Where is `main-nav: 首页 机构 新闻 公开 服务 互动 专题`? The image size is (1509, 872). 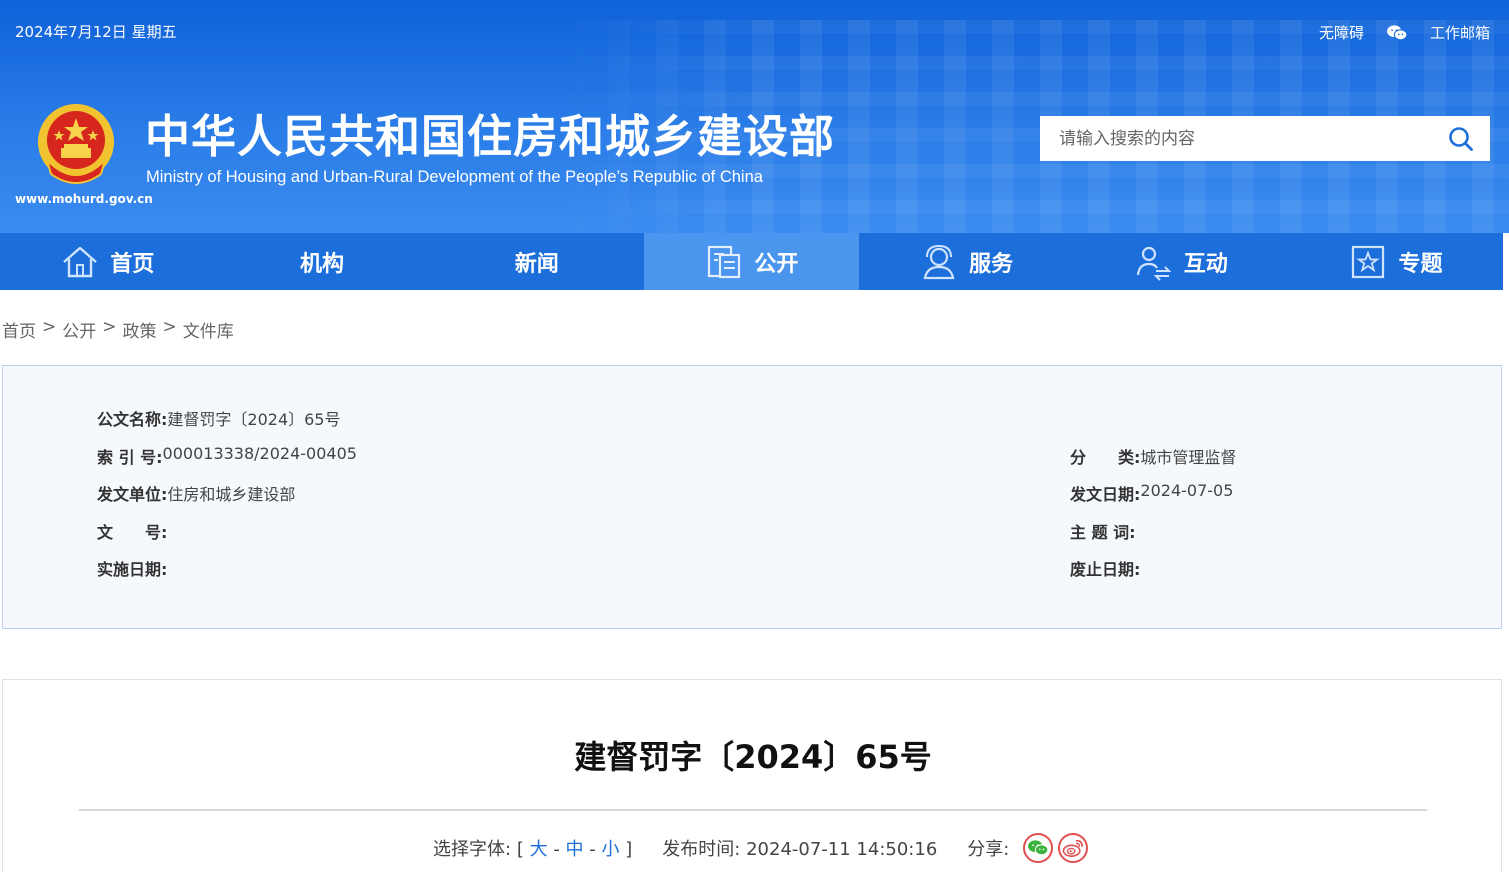 main-nav: 首页 机构 新闻 公开 服务 互动 专题 is located at coordinates (751, 261).